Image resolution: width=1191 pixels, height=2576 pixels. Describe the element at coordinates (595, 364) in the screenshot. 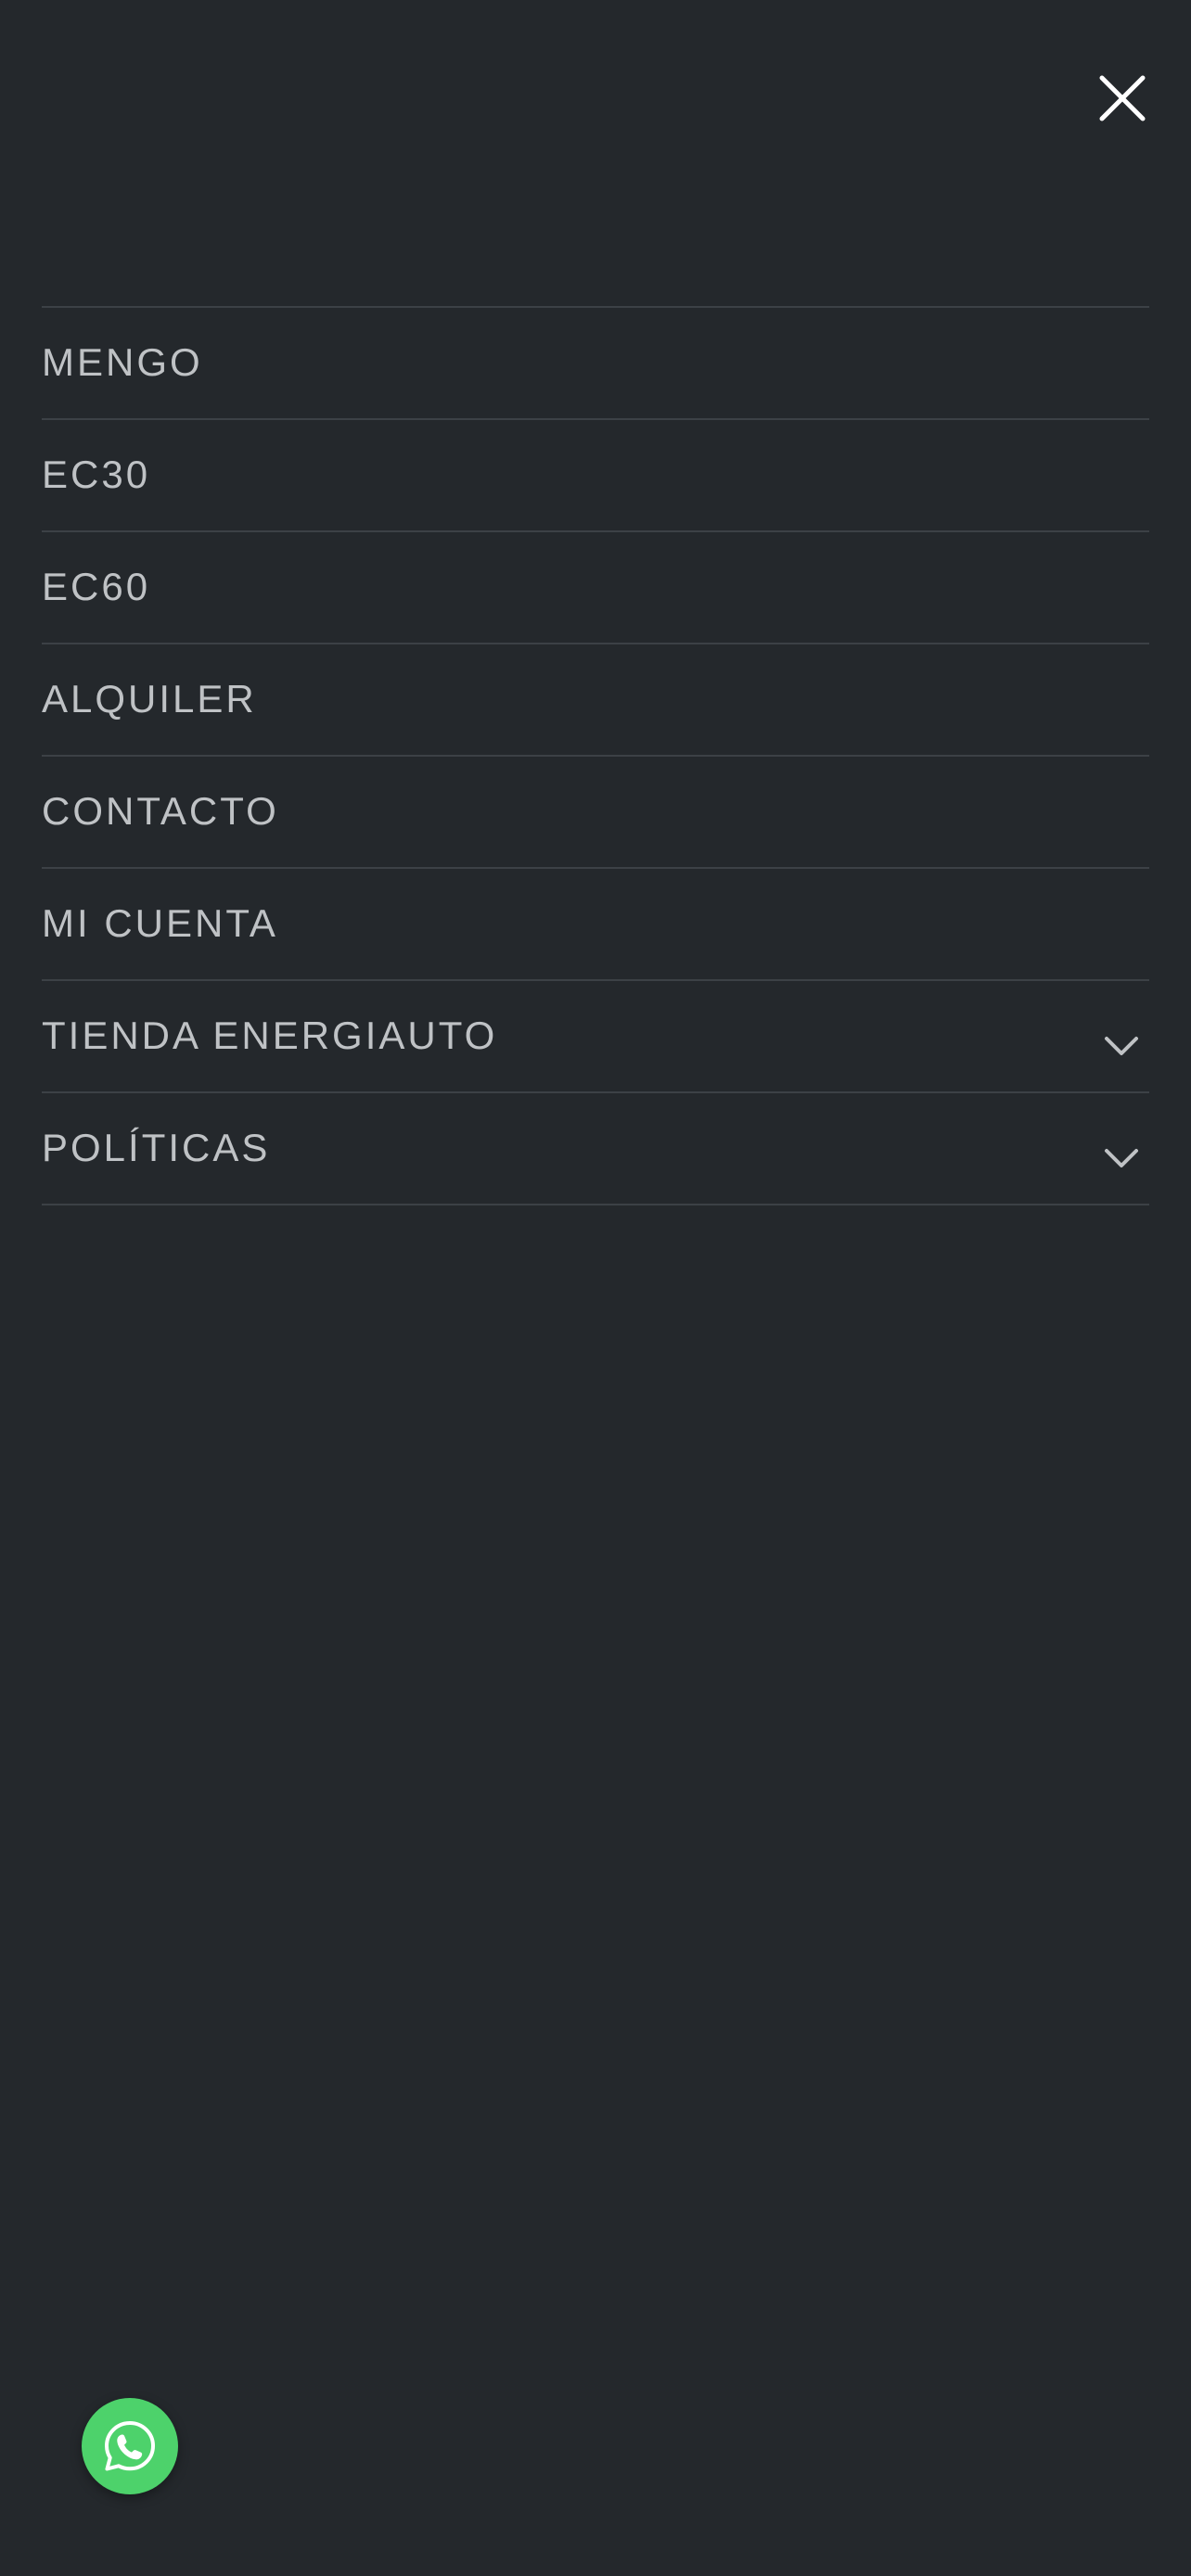

I see `menu-item-mengo: MENGO` at that location.